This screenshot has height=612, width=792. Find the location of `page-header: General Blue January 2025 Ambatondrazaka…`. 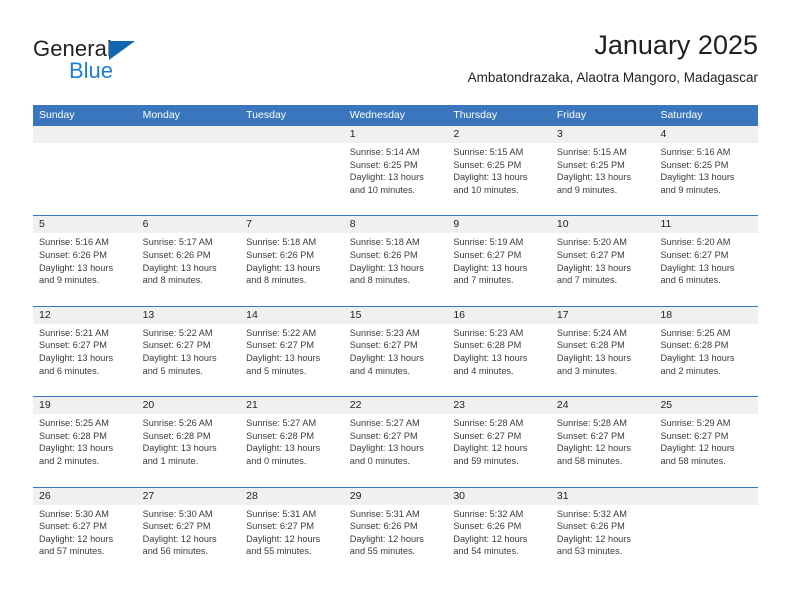

page-header: General Blue January 2025 Ambatondrazaka… is located at coordinates (395, 64).